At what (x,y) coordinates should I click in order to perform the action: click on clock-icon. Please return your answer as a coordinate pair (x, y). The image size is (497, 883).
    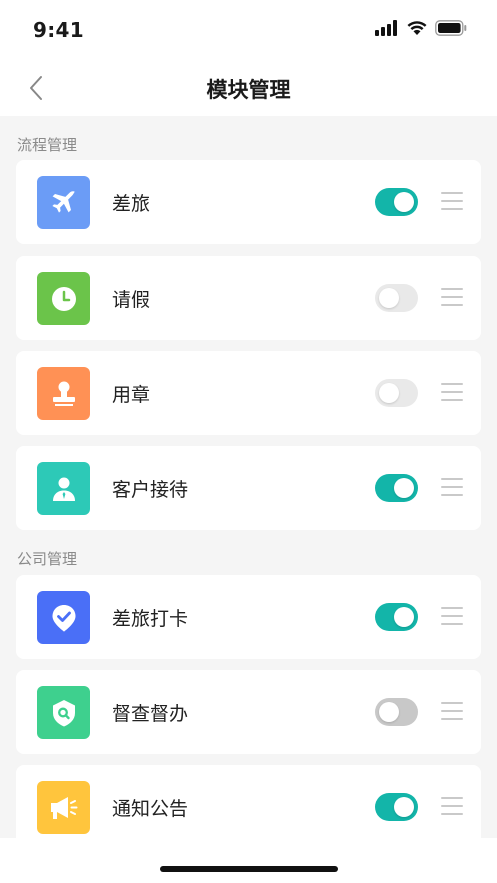
    Looking at the image, I should click on (63, 298).